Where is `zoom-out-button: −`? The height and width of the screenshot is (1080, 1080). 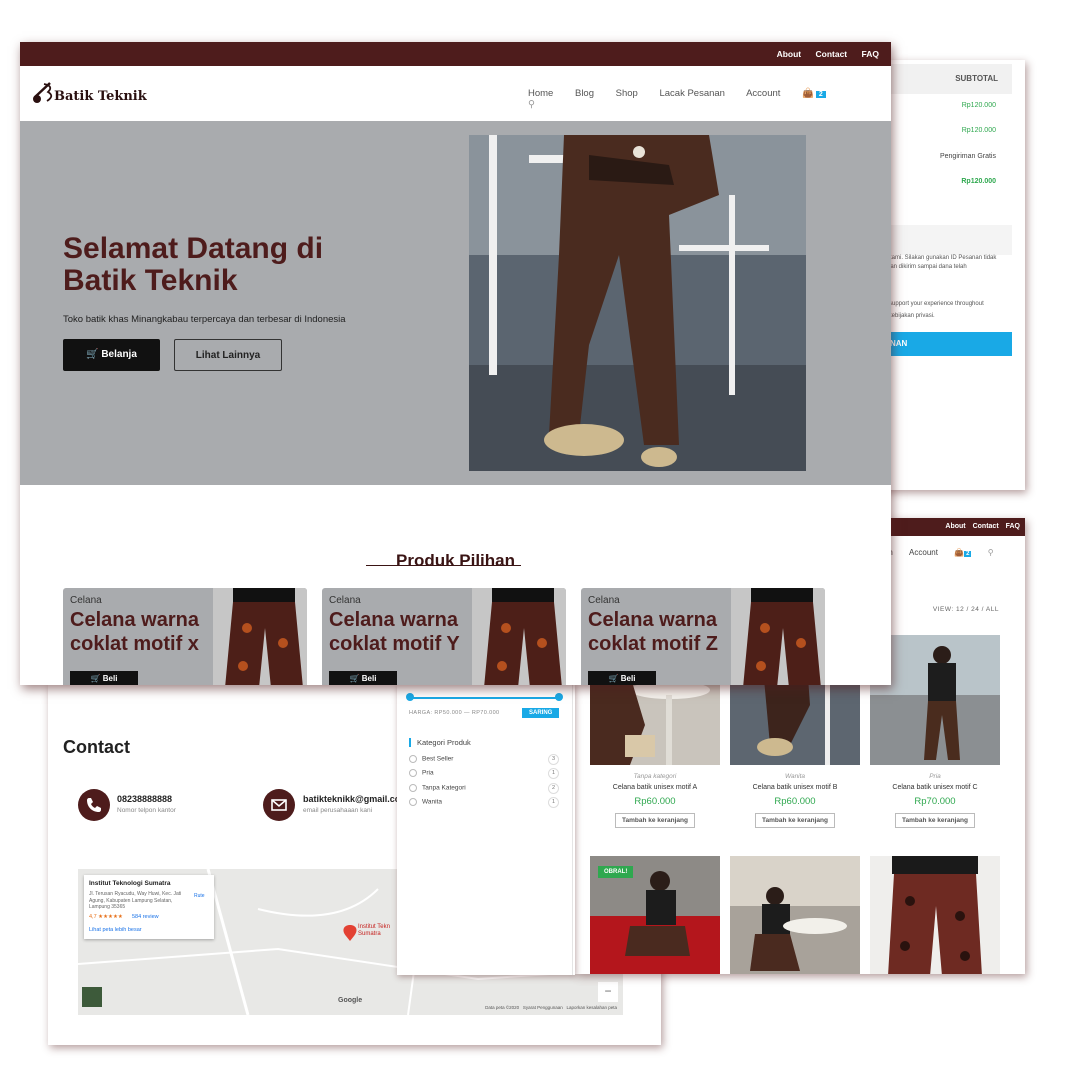 zoom-out-button: − is located at coordinates (608, 992).